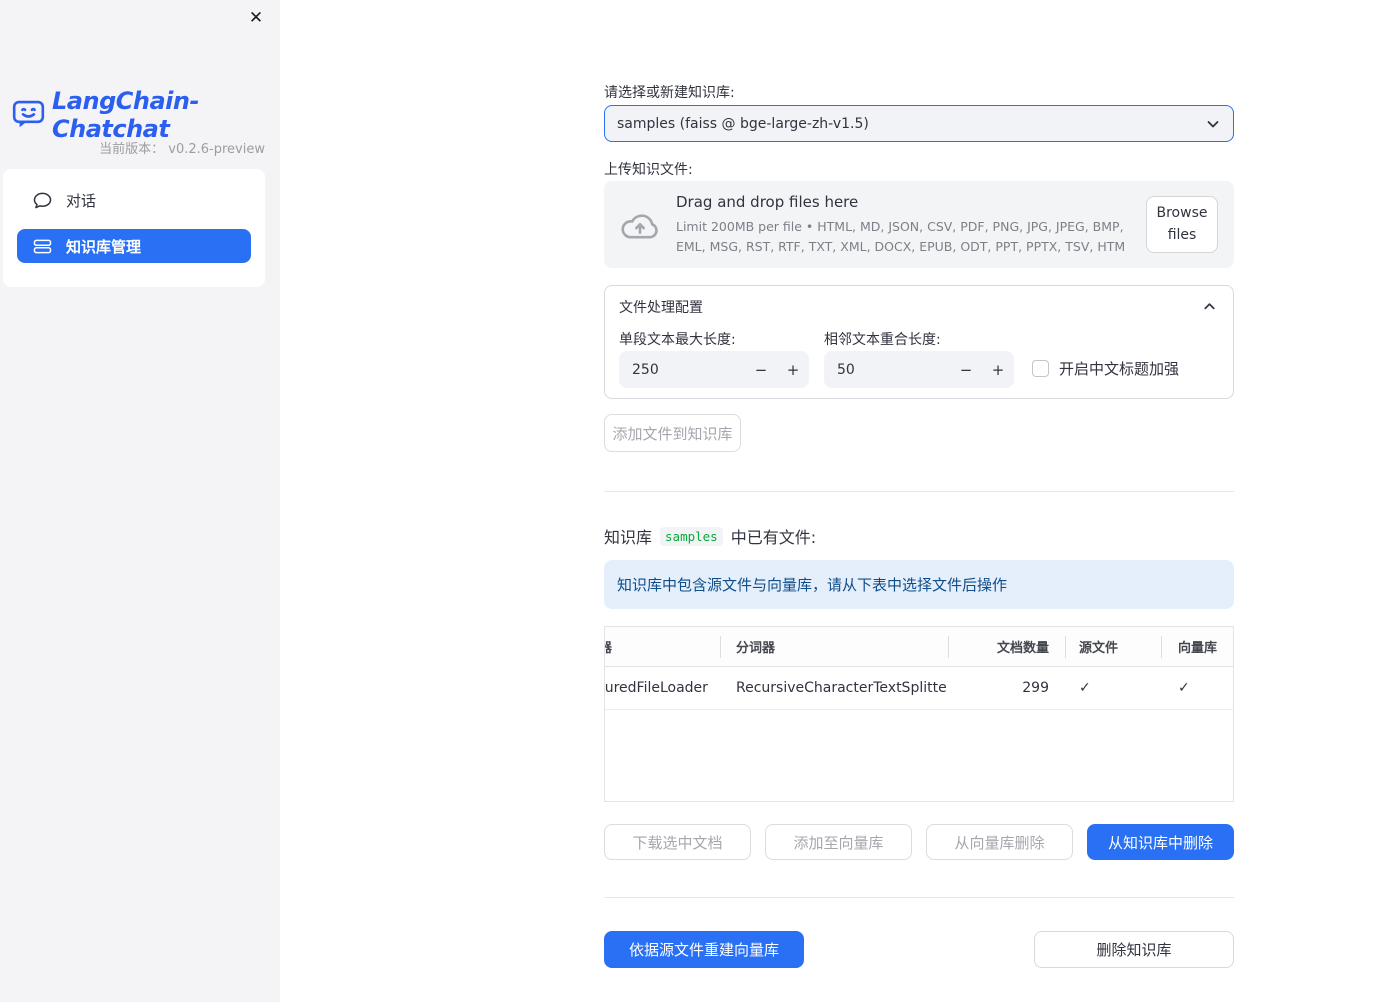  Describe the element at coordinates (42, 200) in the screenshot. I see `chat-bubble-icon` at that location.